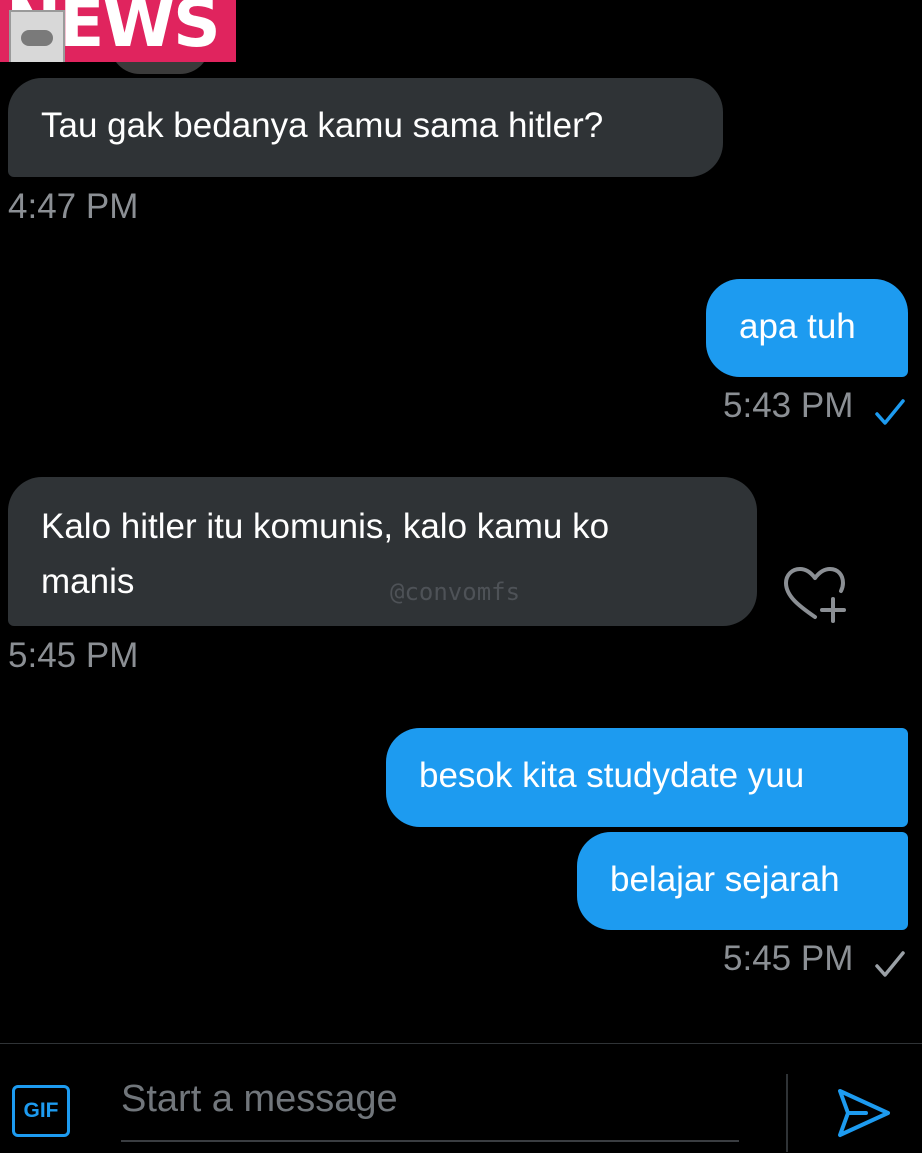 This screenshot has width=922, height=1153. I want to click on watermark-logo-mark, so click(37, 38).